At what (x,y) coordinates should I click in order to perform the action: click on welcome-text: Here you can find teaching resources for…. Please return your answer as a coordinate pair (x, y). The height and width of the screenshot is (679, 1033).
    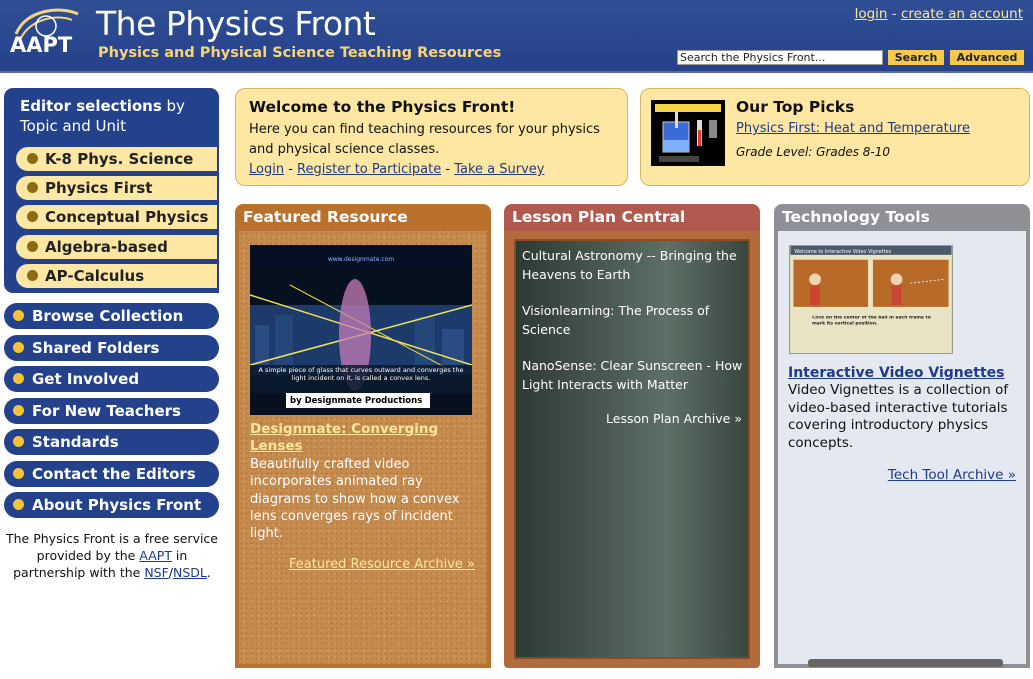
    Looking at the image, I should click on (424, 139).